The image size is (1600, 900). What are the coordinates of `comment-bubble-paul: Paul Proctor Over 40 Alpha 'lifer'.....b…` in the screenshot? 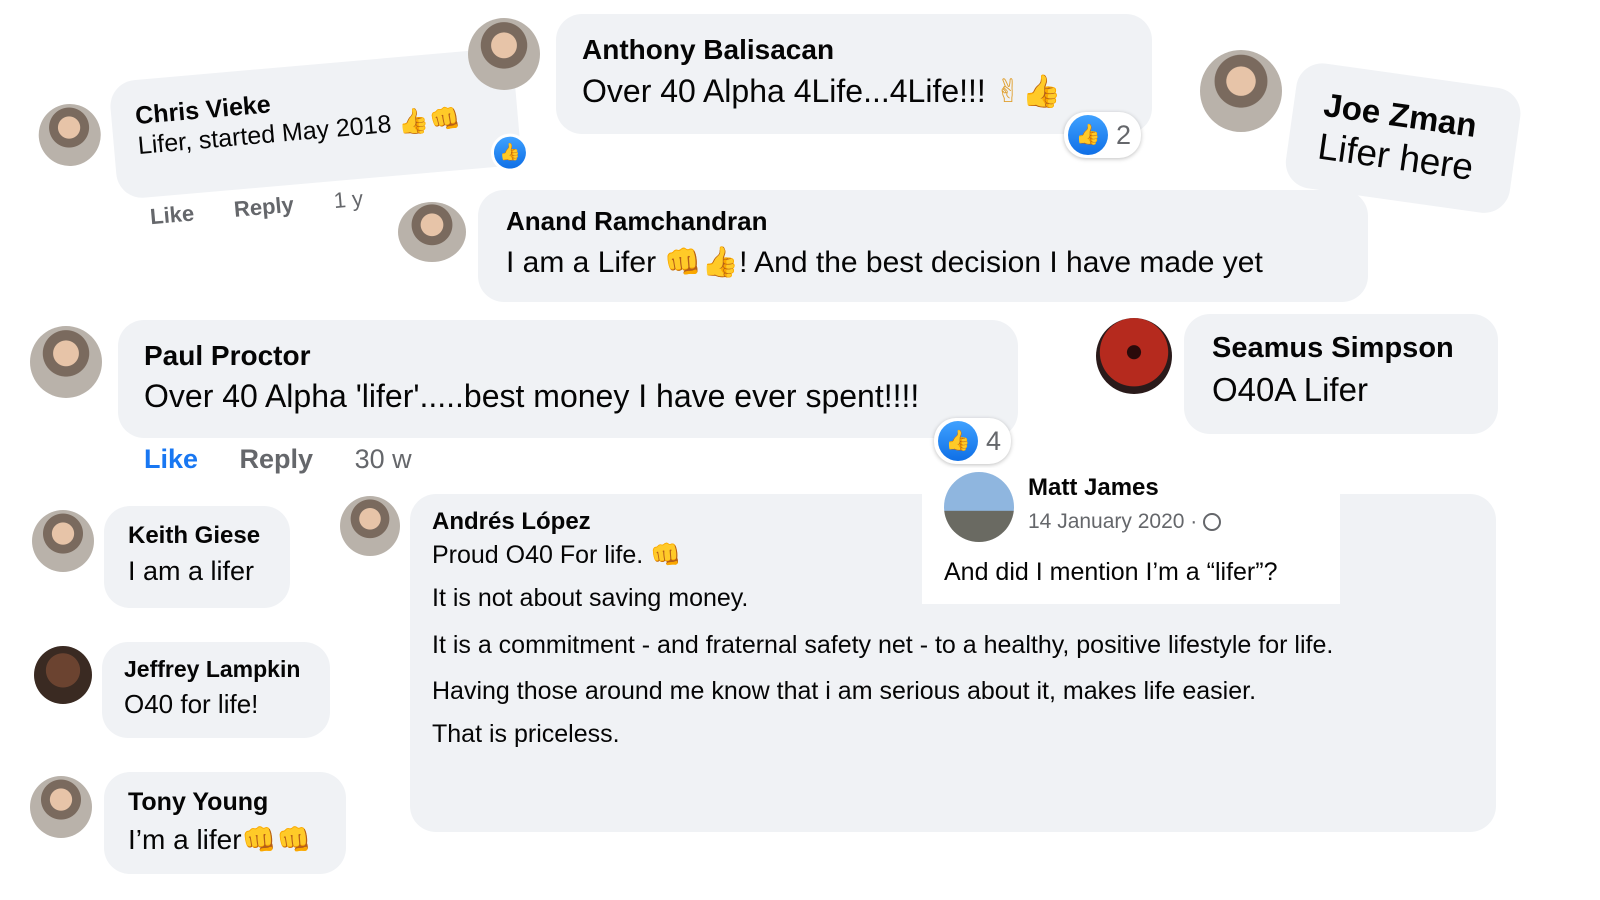 It's located at (568, 379).